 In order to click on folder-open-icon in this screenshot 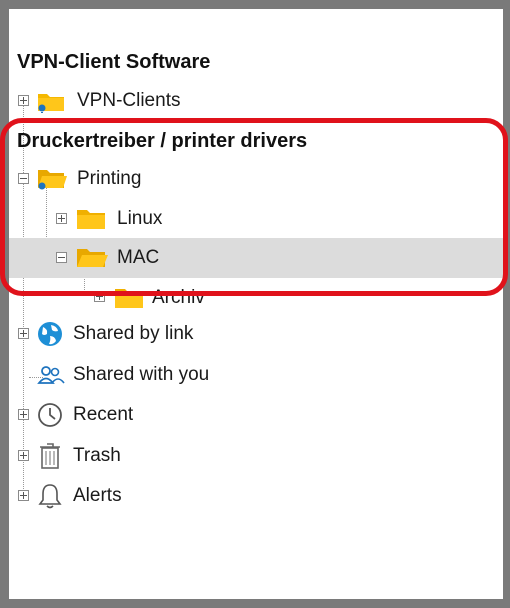, I will do `click(92, 258)`.